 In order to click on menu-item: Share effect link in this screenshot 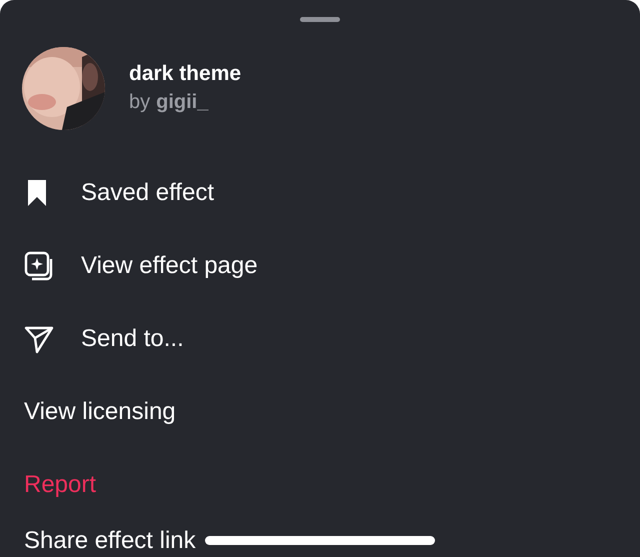, I will do `click(110, 541)`.